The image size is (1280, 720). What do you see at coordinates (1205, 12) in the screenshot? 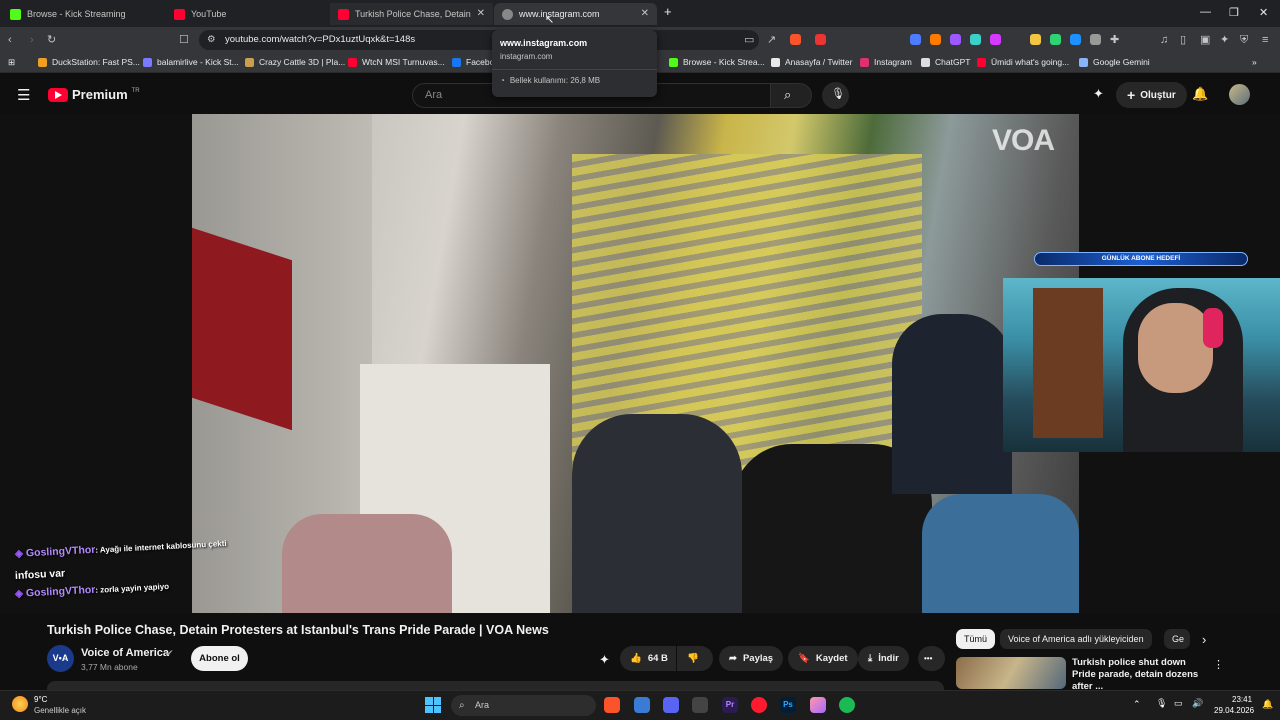
I see `minimize-icon: —` at bounding box center [1205, 12].